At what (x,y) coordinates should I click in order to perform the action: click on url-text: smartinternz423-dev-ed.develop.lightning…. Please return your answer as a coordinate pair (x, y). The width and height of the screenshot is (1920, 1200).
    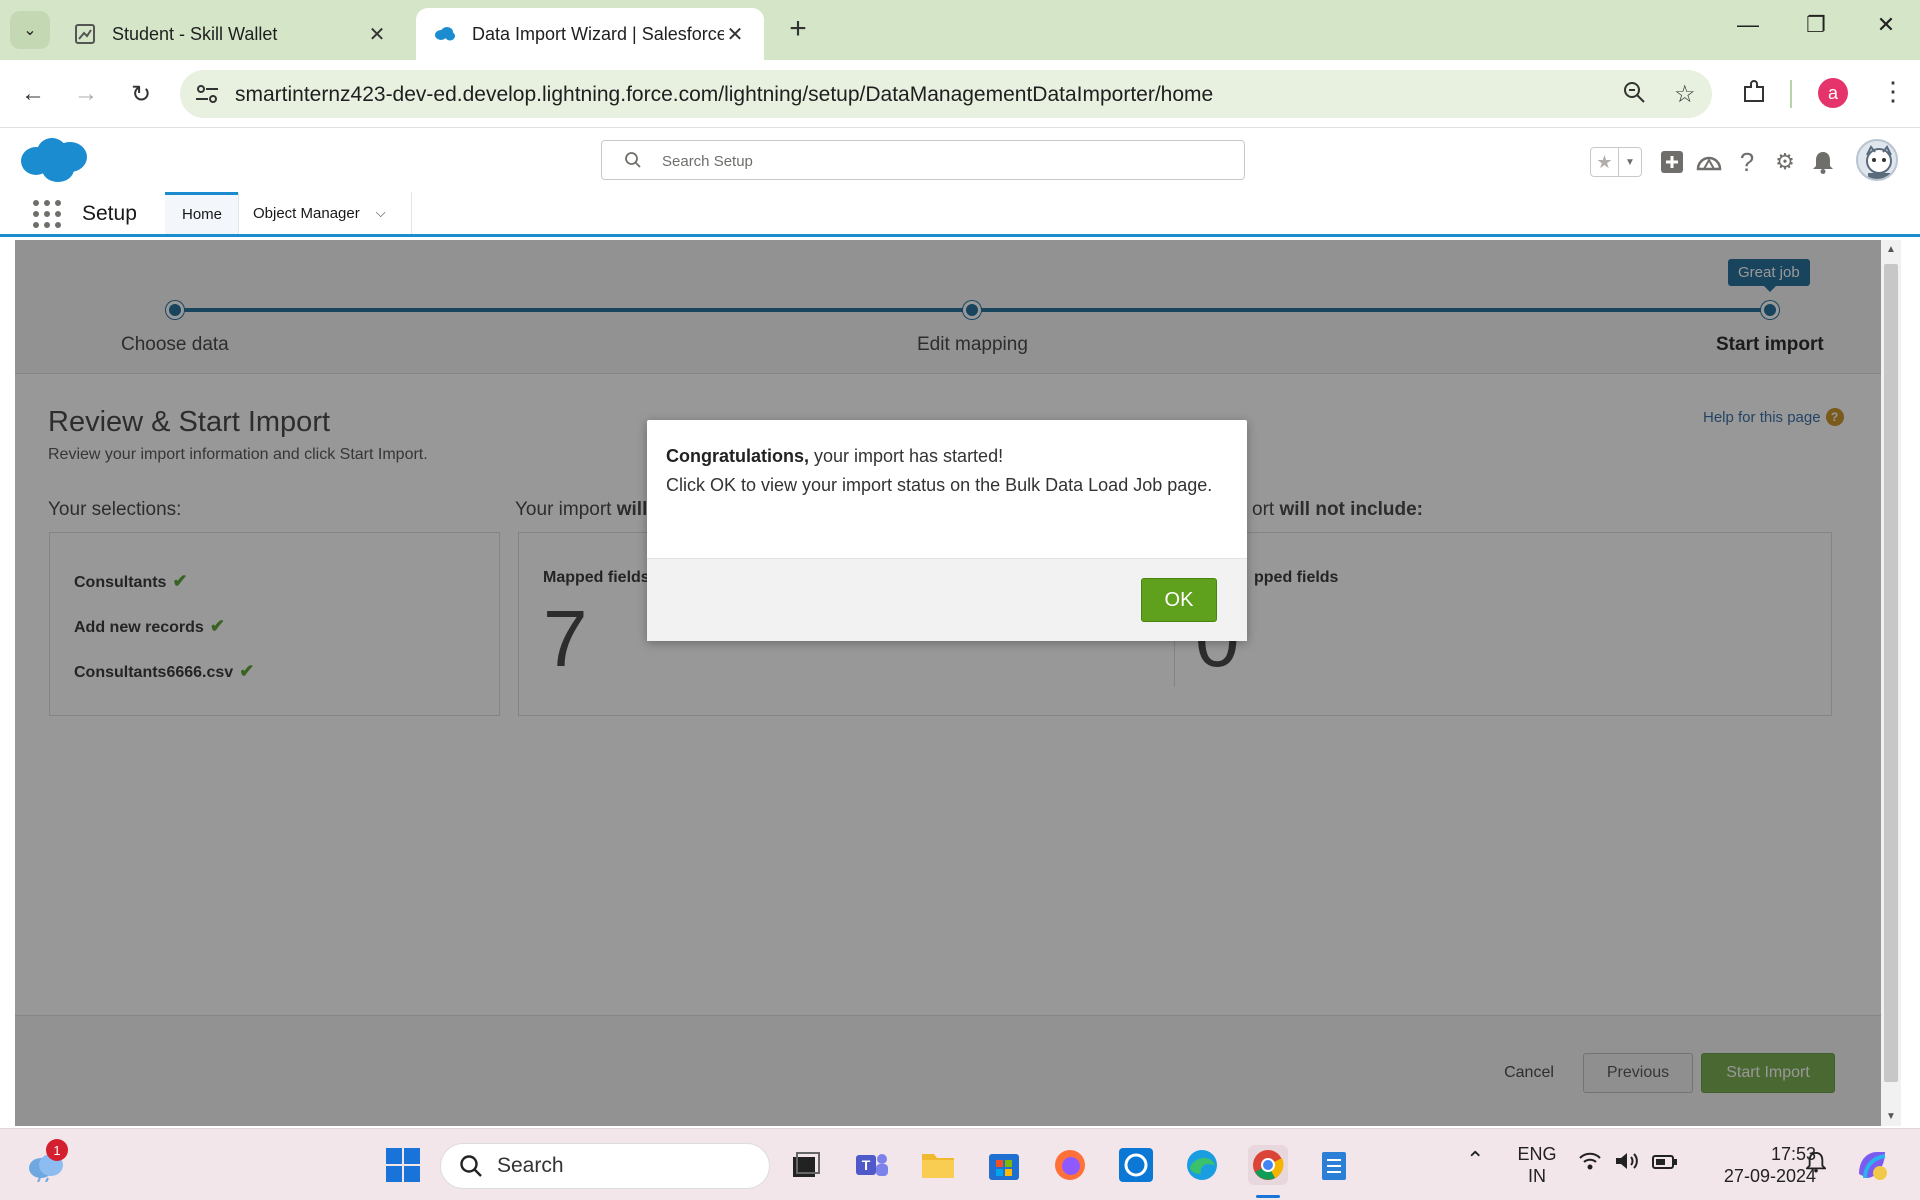
    Looking at the image, I should click on (724, 95).